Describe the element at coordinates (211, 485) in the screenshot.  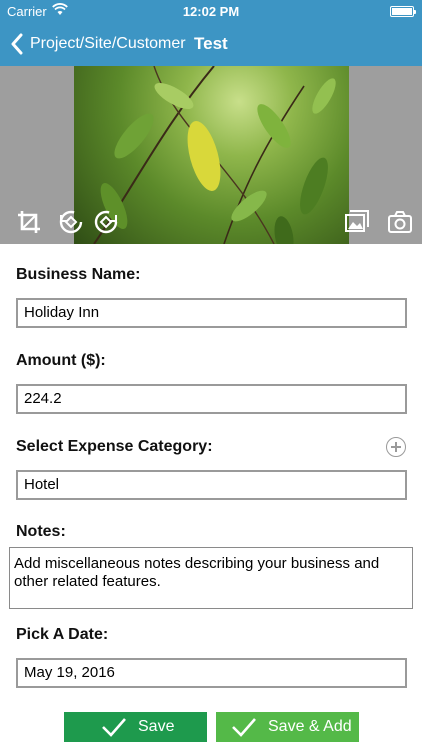
I see `expense-category-field: Hotel` at that location.